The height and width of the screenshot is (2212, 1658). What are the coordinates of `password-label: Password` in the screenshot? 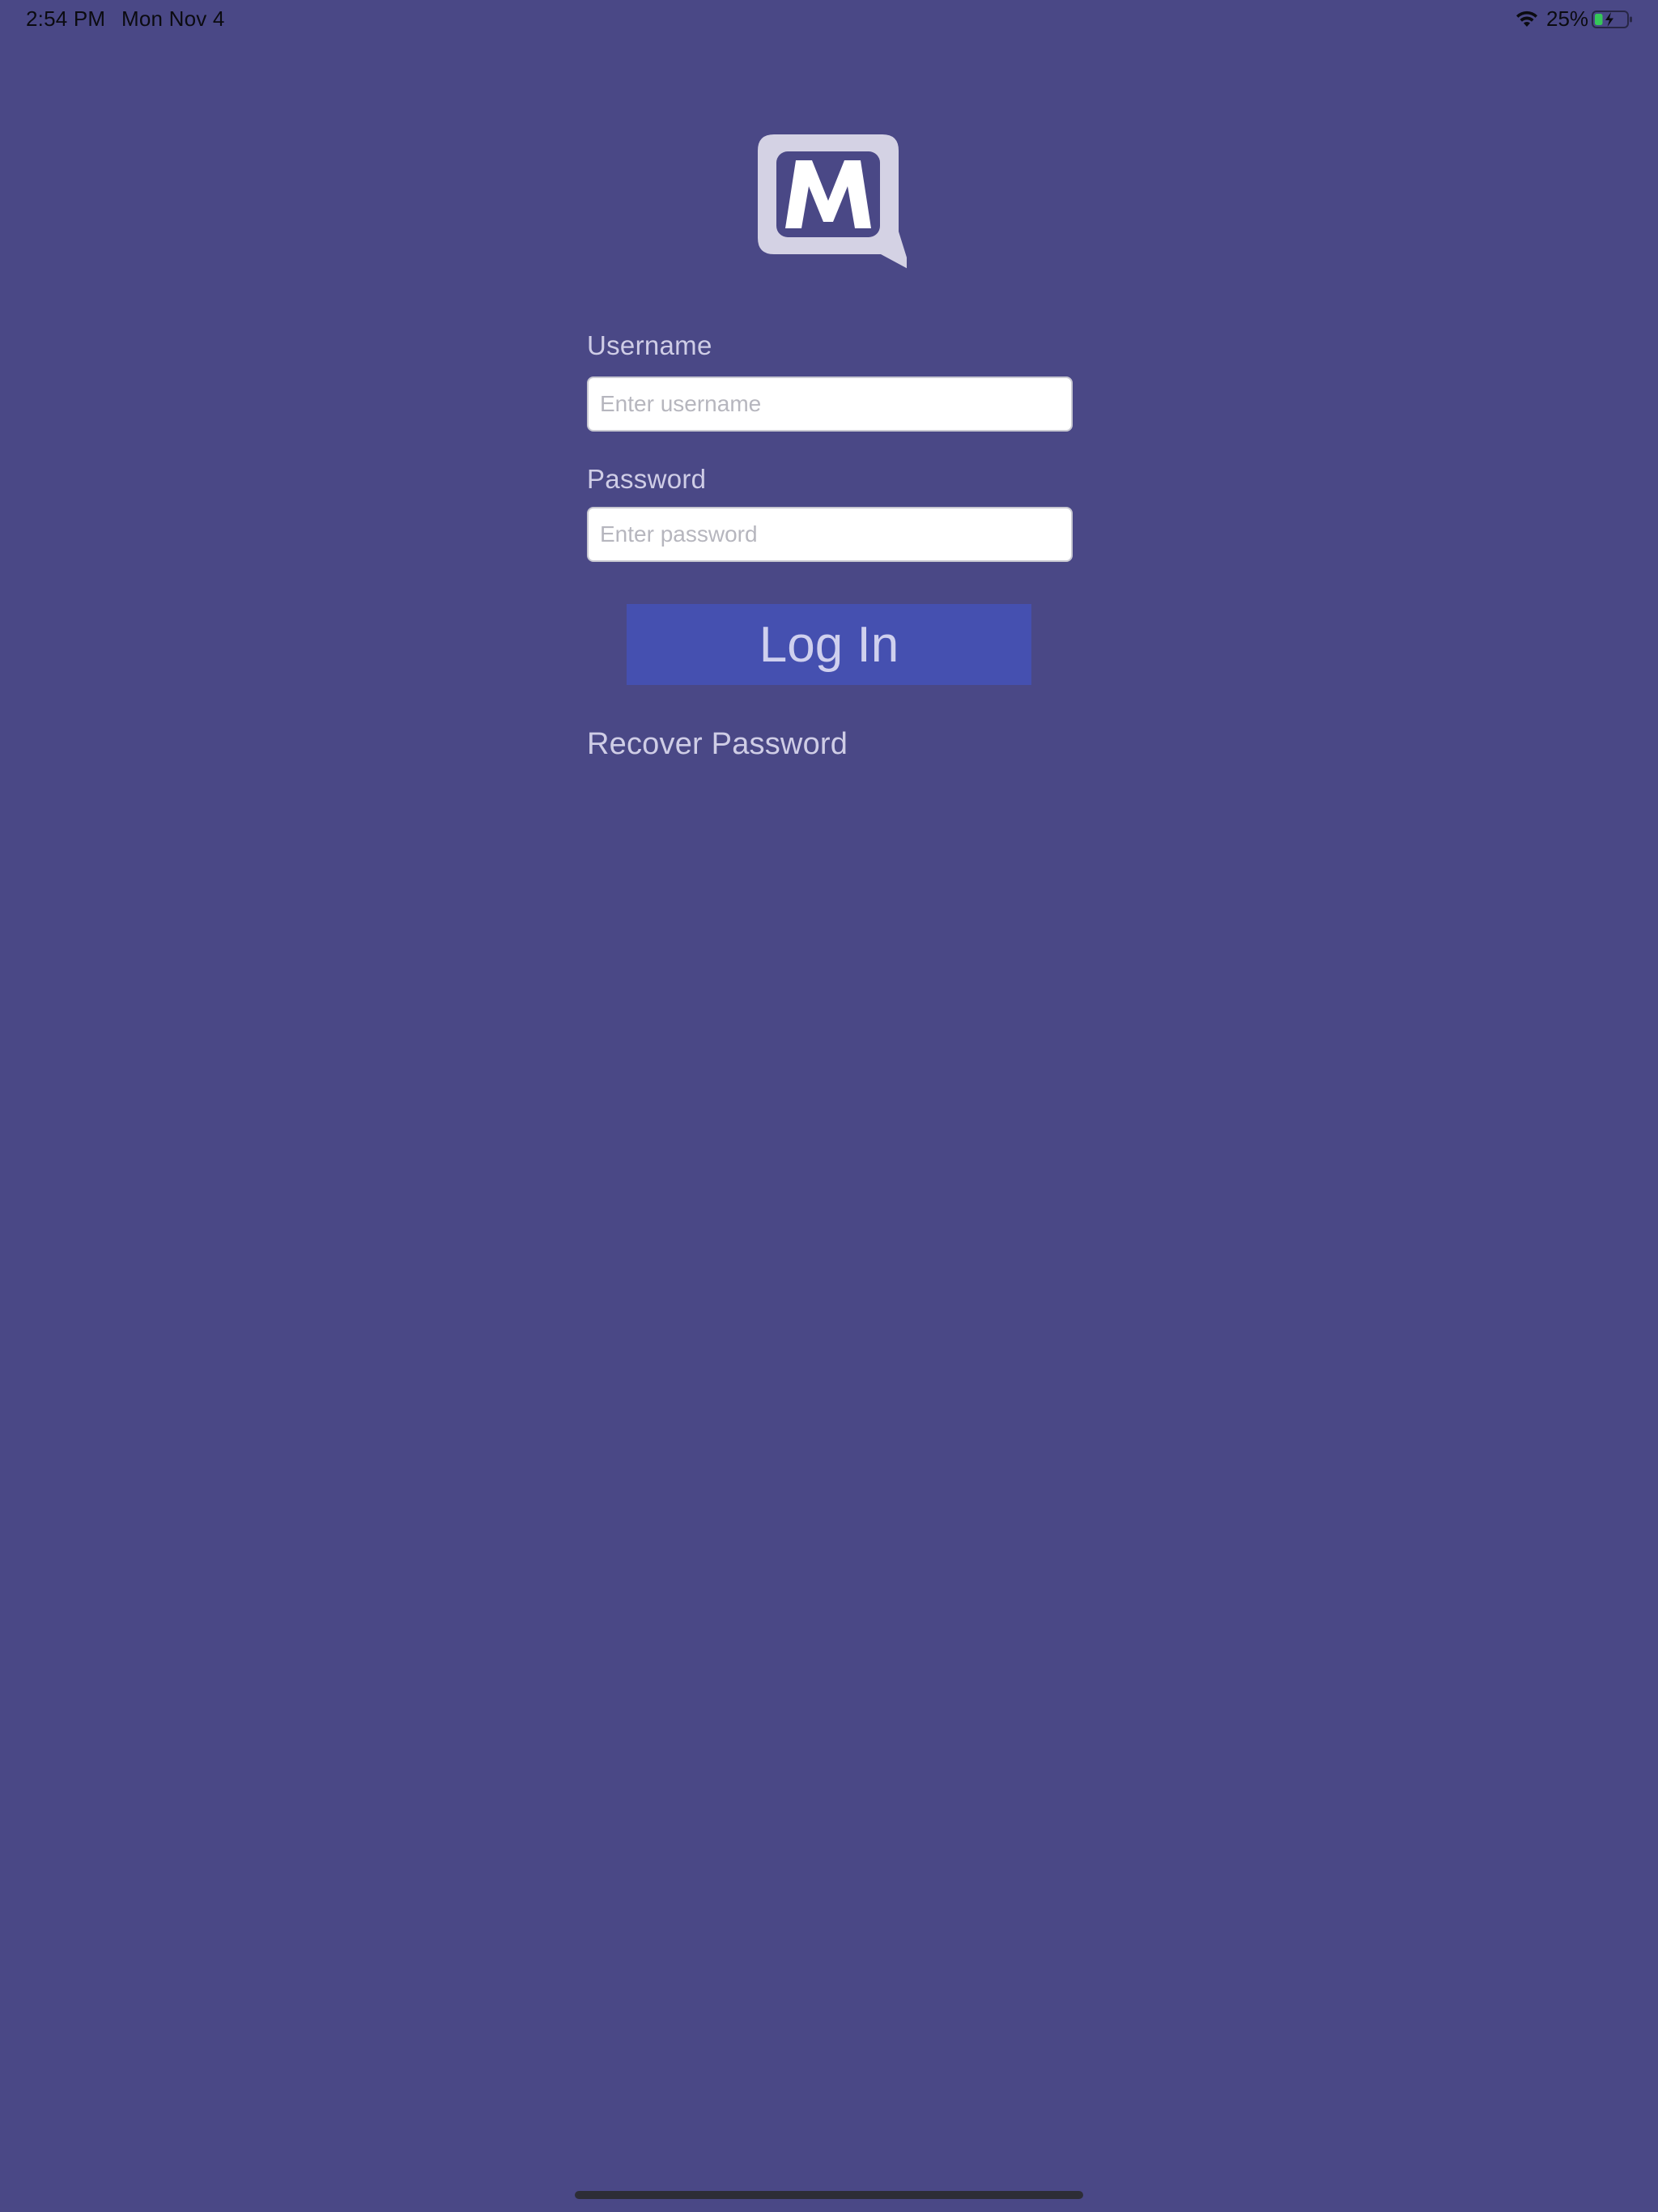 It's located at (647, 479).